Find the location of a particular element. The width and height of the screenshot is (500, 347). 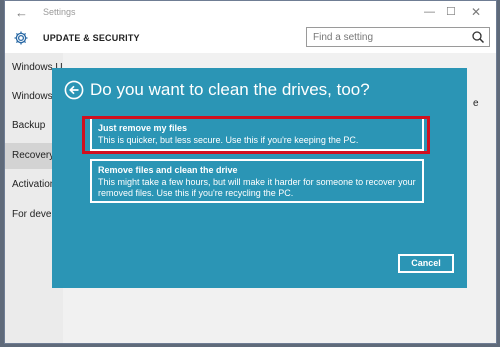

window-title: Settings is located at coordinates (59, 12).